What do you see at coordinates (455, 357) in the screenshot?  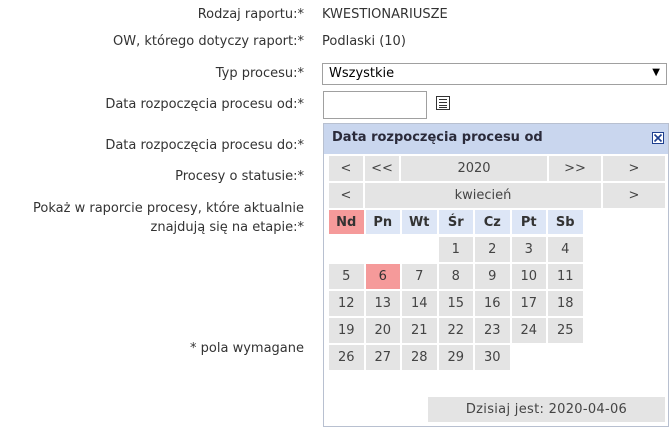 I see `calendar-day: 29` at bounding box center [455, 357].